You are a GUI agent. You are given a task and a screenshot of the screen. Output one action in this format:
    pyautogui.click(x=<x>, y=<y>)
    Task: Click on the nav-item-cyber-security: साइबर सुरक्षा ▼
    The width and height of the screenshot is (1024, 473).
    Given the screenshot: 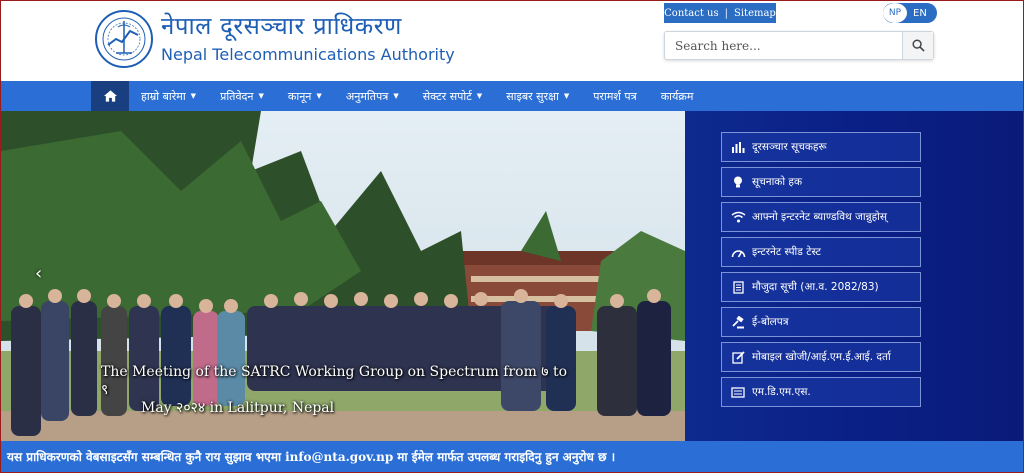 What is the action you would take?
    pyautogui.click(x=537, y=96)
    